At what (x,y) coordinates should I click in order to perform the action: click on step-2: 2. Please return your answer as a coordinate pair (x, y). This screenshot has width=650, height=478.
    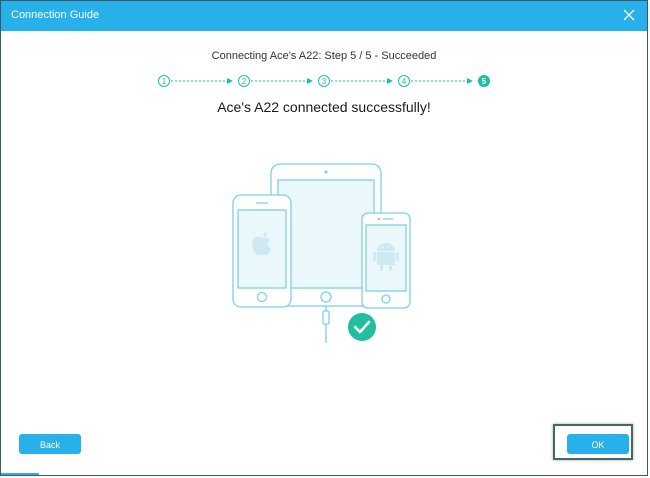
    Looking at the image, I should click on (244, 81).